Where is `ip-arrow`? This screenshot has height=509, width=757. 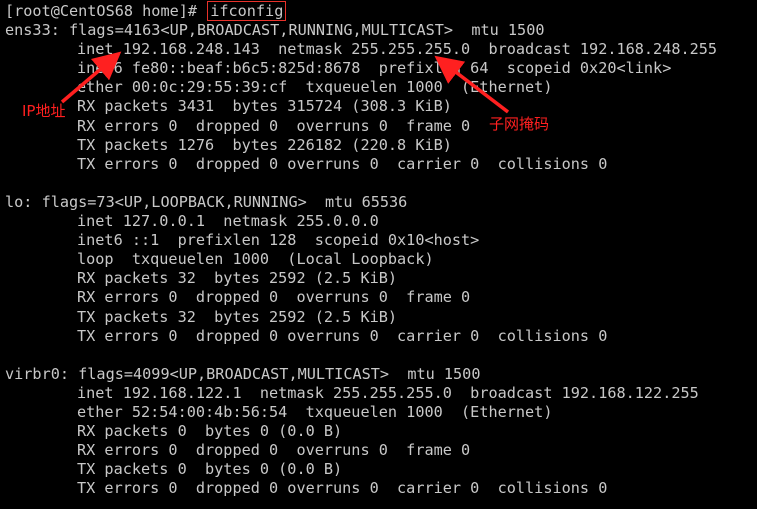
ip-arrow is located at coordinates (91, 77).